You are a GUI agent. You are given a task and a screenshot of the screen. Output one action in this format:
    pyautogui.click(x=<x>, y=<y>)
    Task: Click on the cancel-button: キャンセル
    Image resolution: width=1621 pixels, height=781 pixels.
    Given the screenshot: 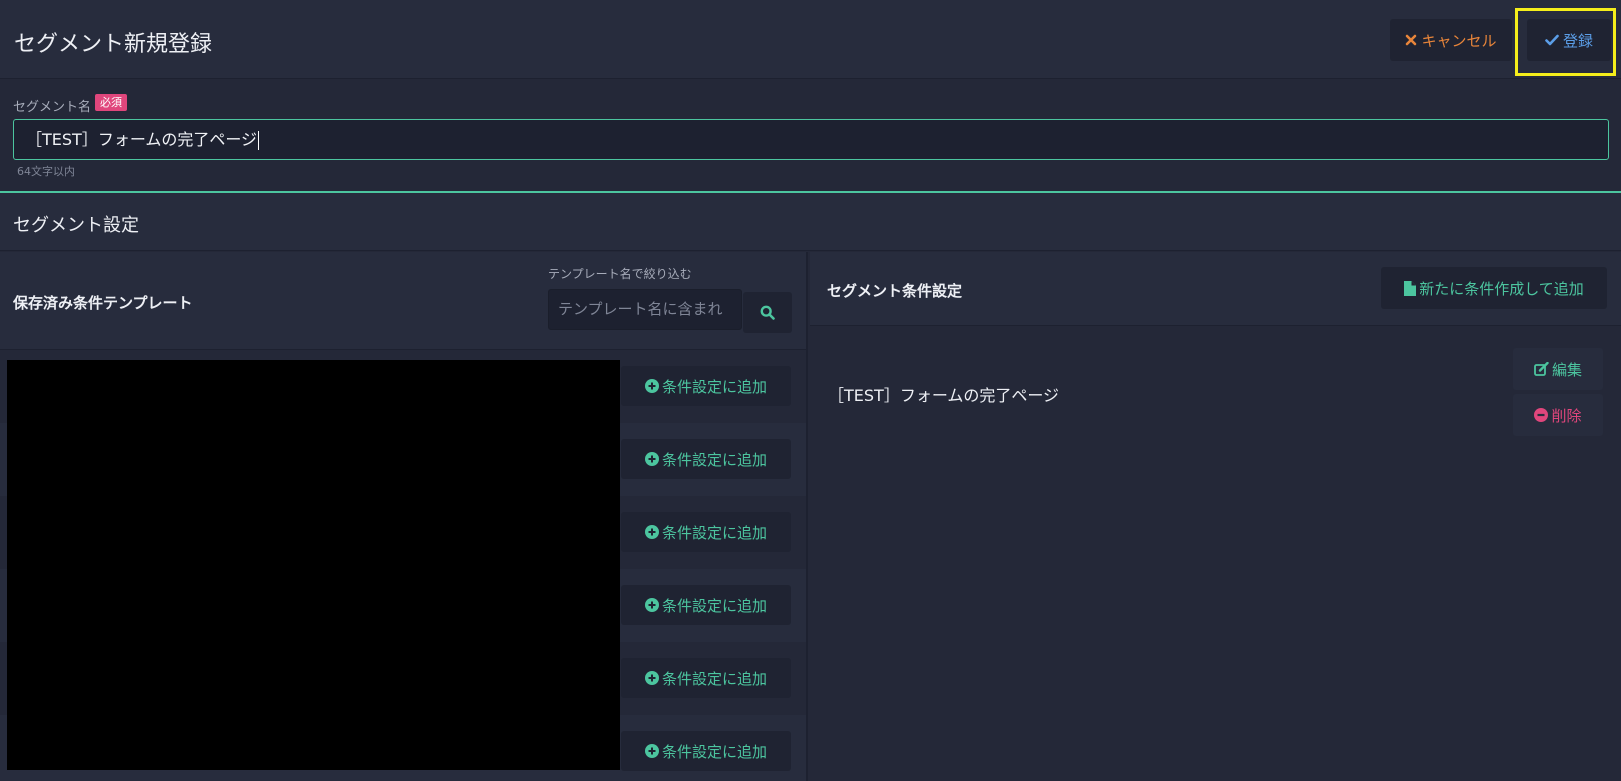 What is the action you would take?
    pyautogui.click(x=1451, y=40)
    